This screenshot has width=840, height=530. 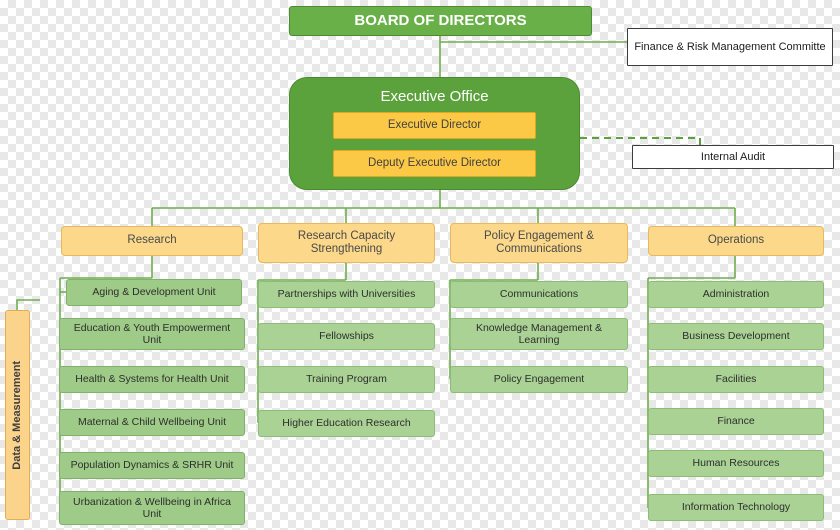 I want to click on unit-urbanization-wellbeing: Urbanization & Wellbeing in Africa Unit, so click(x=152, y=508).